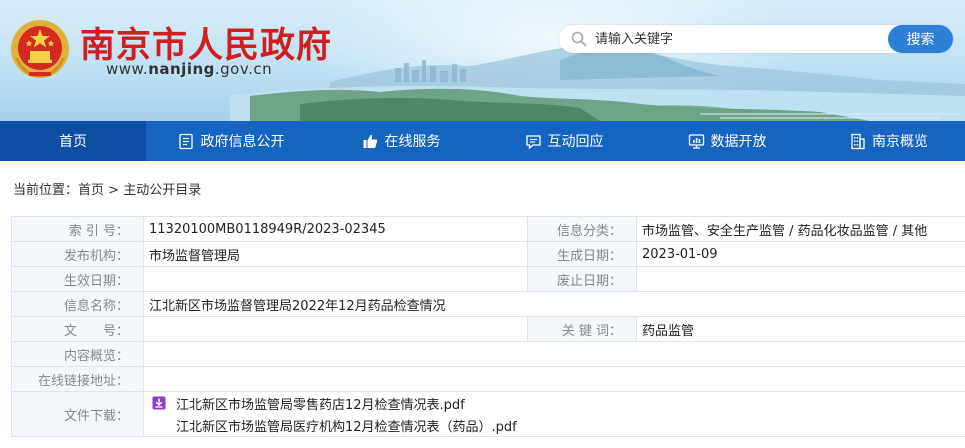  Describe the element at coordinates (77, 304) in the screenshot. I see `info-name-label: 信息名称：` at that location.